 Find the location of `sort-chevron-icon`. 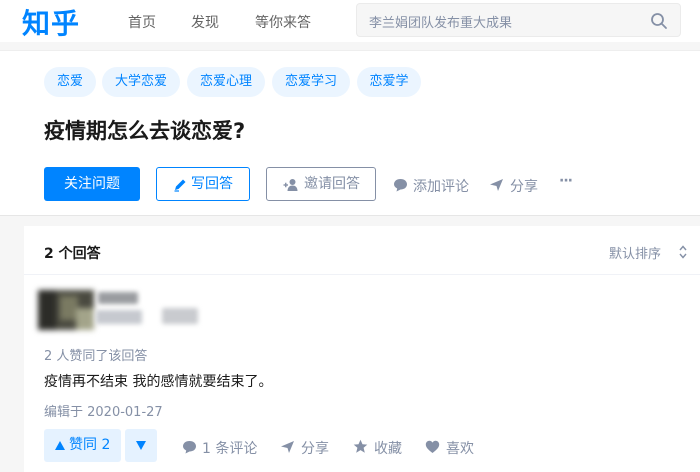

sort-chevron-icon is located at coordinates (683, 252).